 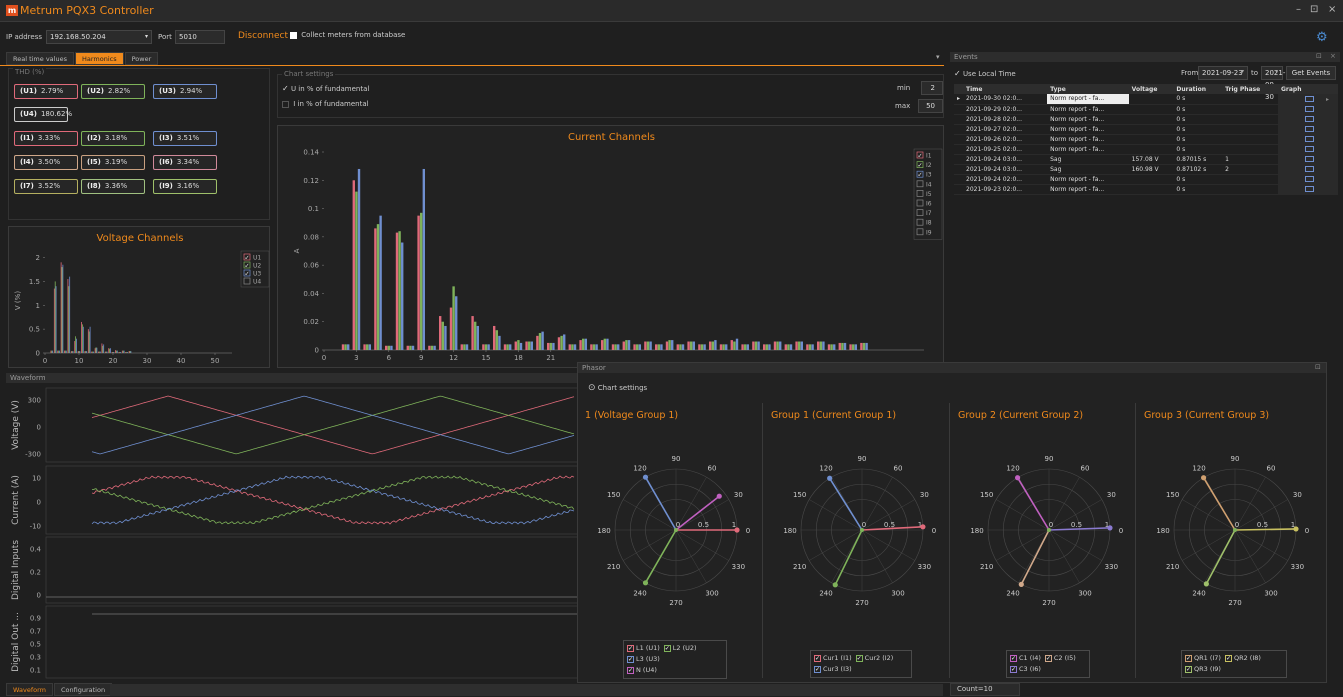 What do you see at coordinates (1146, 179) in the screenshot?
I see `table-row: 2021-09-24 02:0... Norm report - fa... 0 s` at bounding box center [1146, 179].